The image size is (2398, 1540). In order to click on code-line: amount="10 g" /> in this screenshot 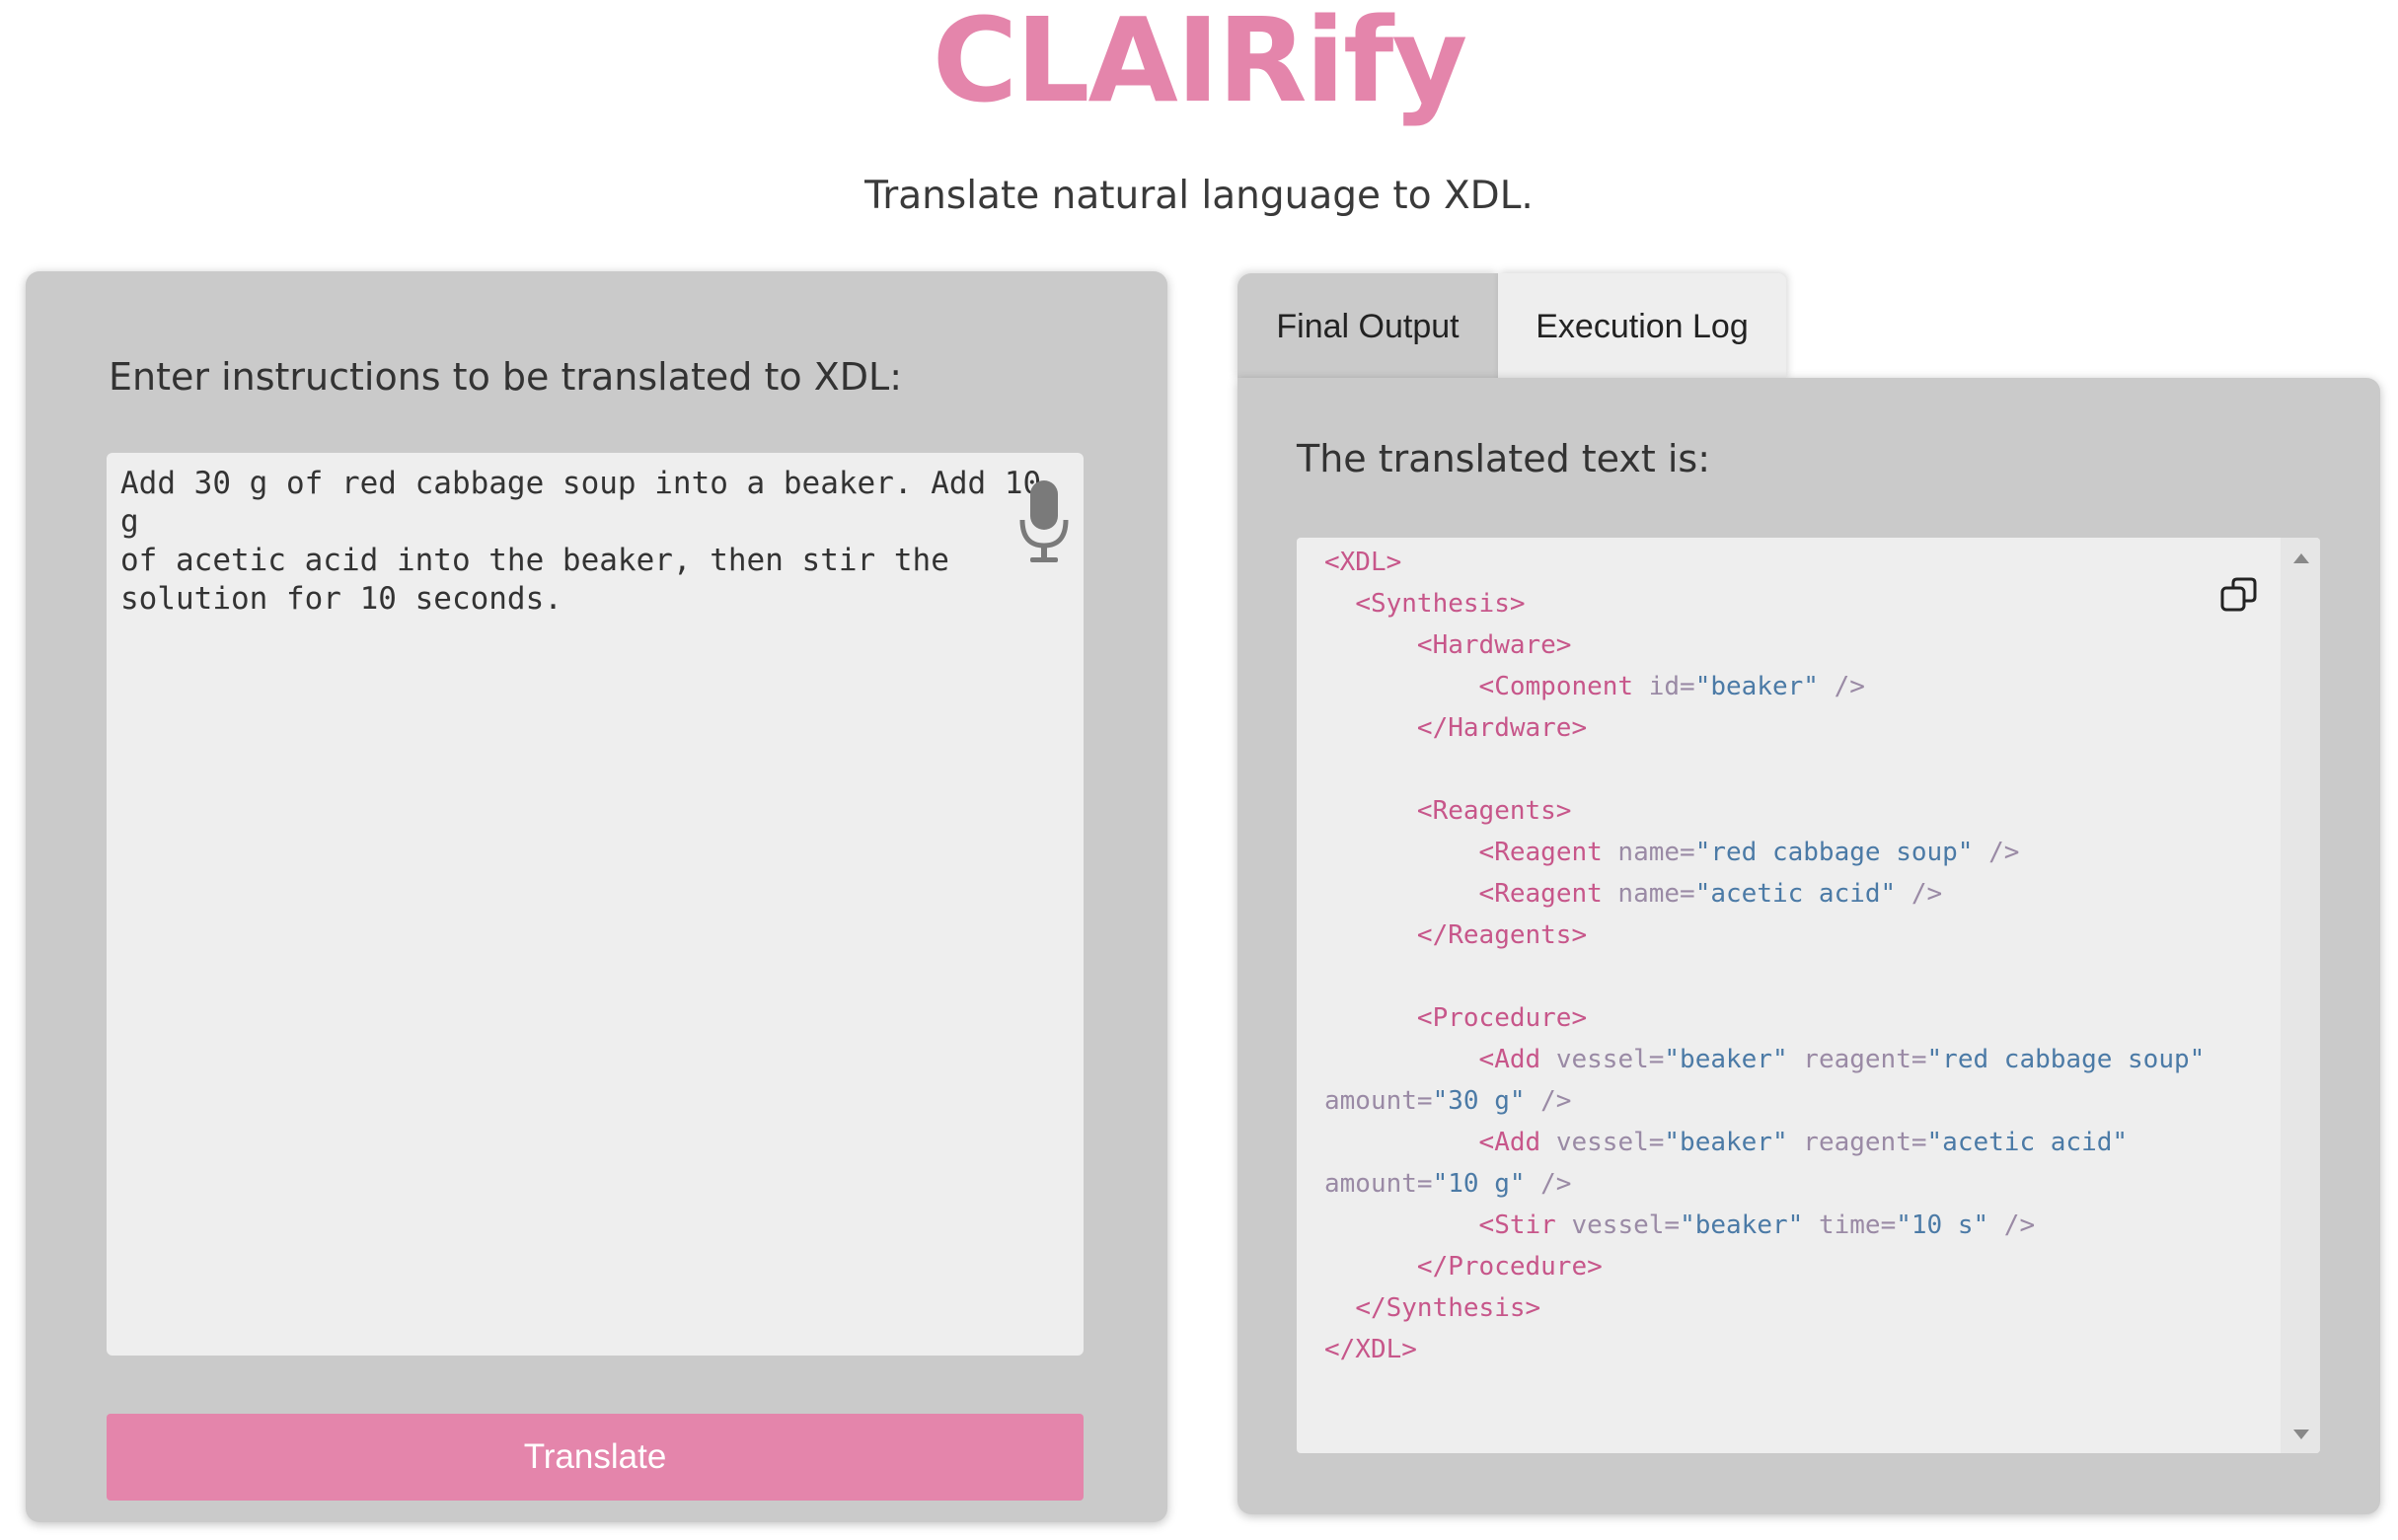, I will do `click(1447, 1184)`.